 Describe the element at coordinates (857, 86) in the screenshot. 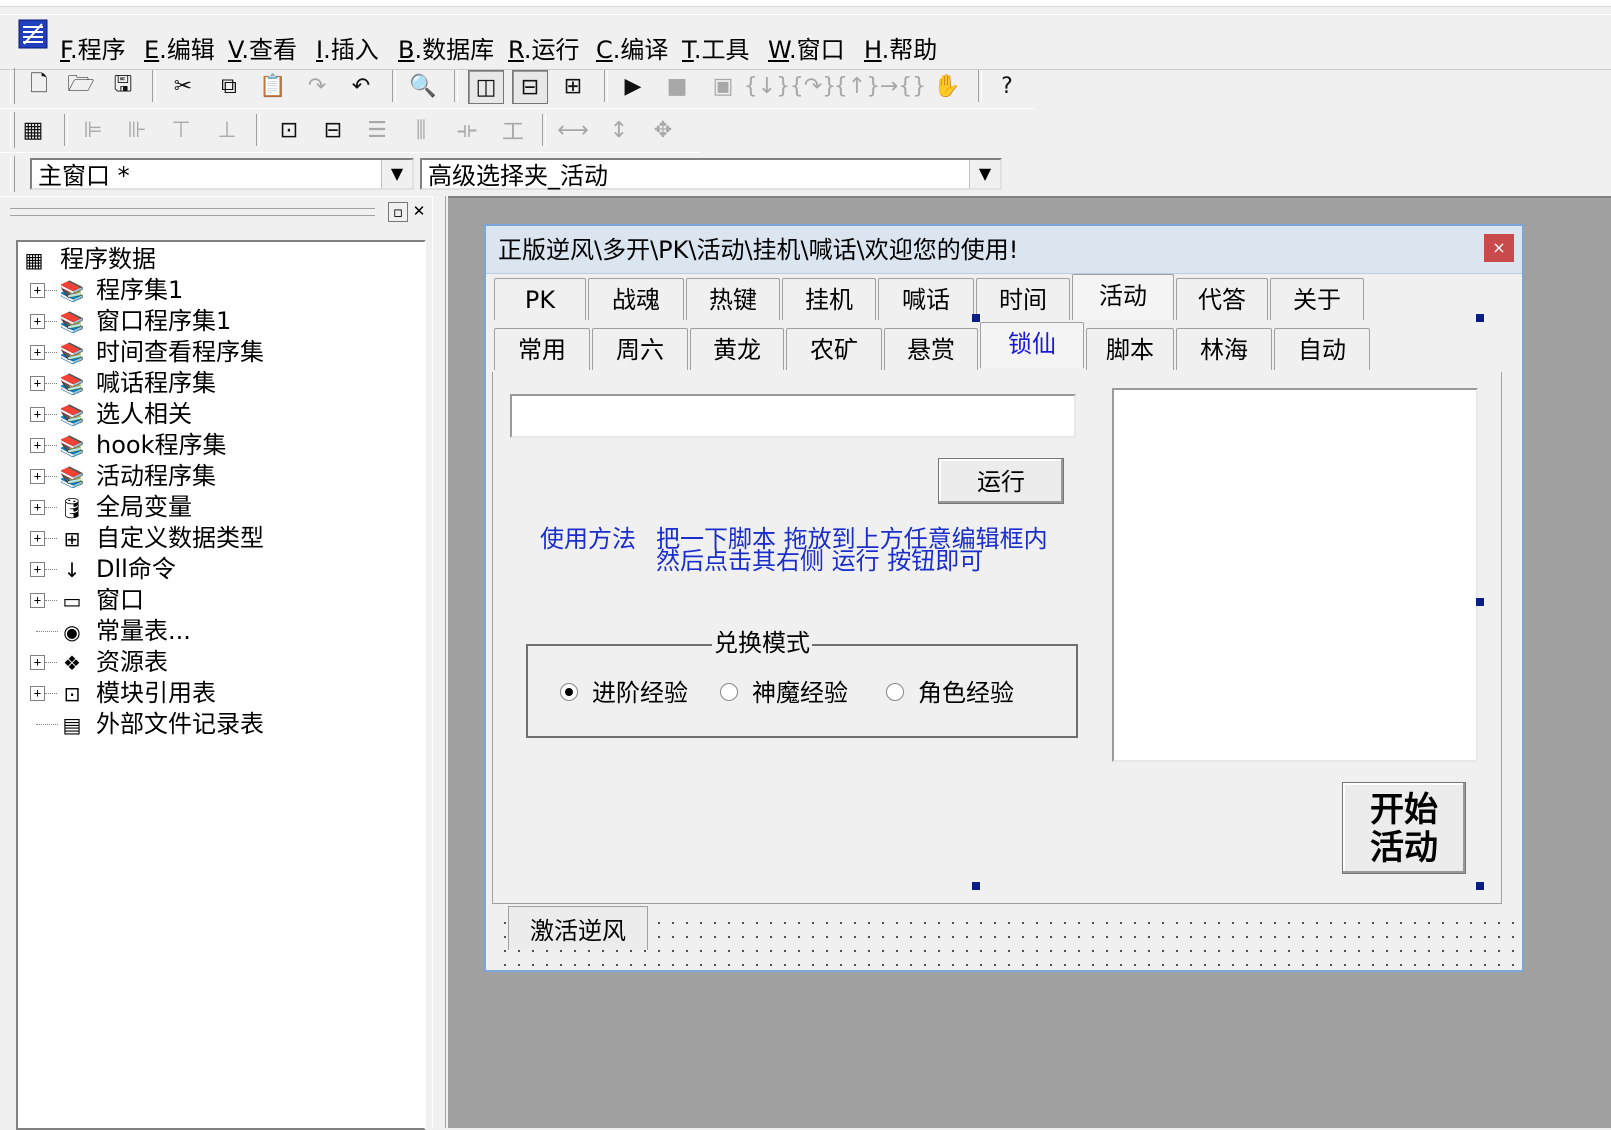

I see `step-out-icon: {↑}` at that location.